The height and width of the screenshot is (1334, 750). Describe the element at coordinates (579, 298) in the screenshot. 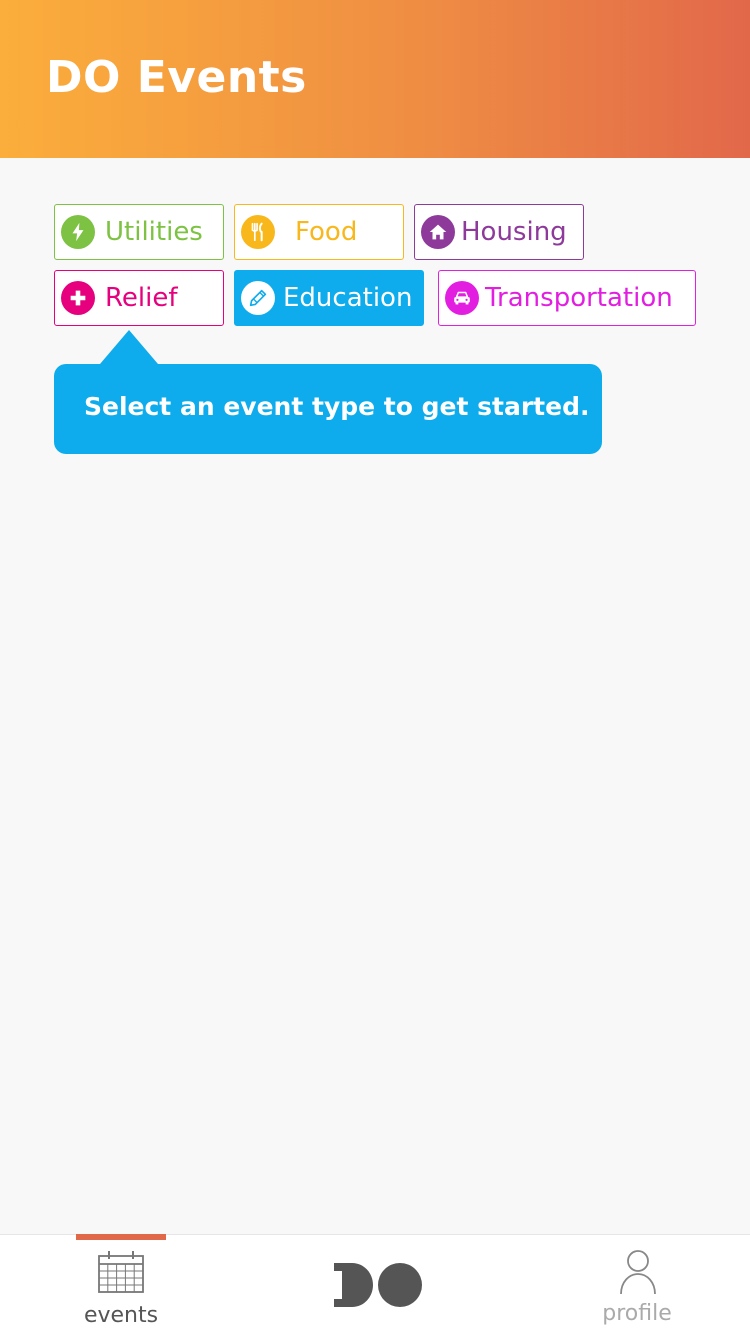

I see `category-label: Transportation` at that location.